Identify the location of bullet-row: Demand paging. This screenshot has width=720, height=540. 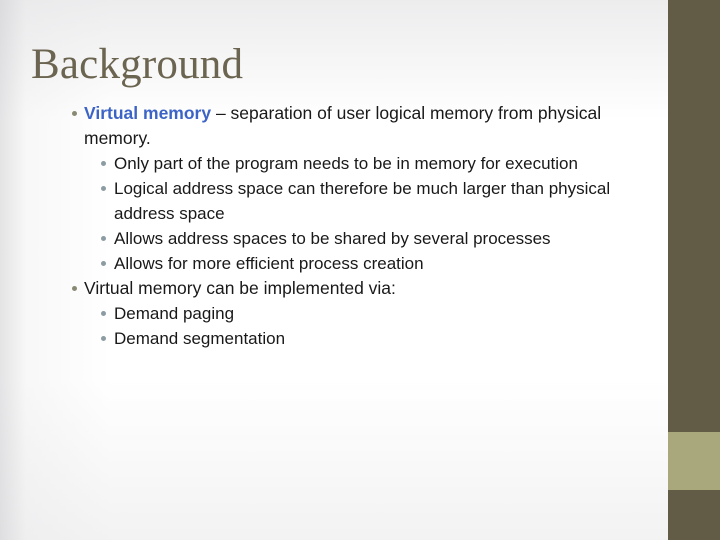
(334, 313).